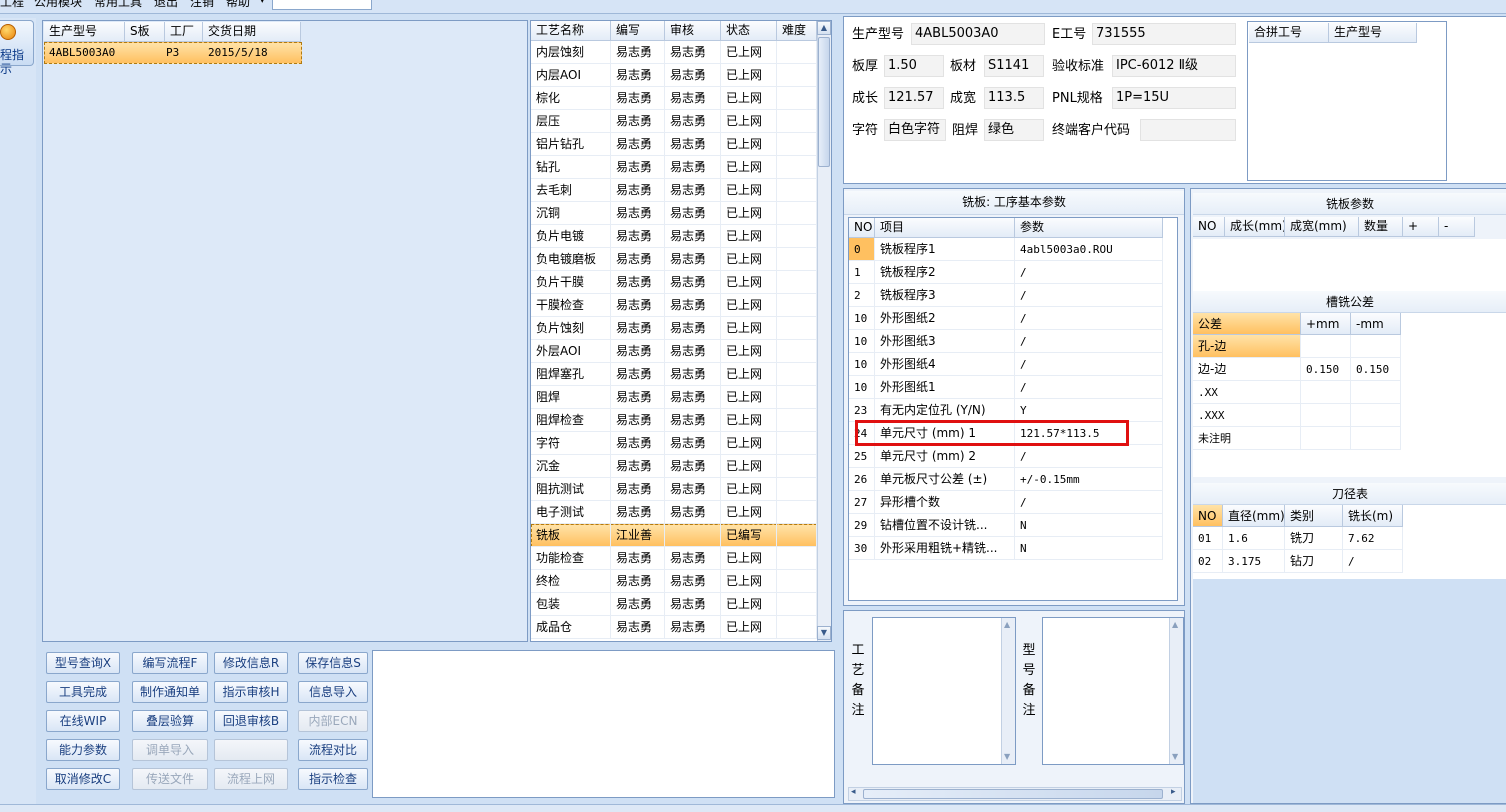 Image resolution: width=1506 pixels, height=812 pixels. Describe the element at coordinates (1314, 516) in the screenshot. I see `tool-col: 类别` at that location.